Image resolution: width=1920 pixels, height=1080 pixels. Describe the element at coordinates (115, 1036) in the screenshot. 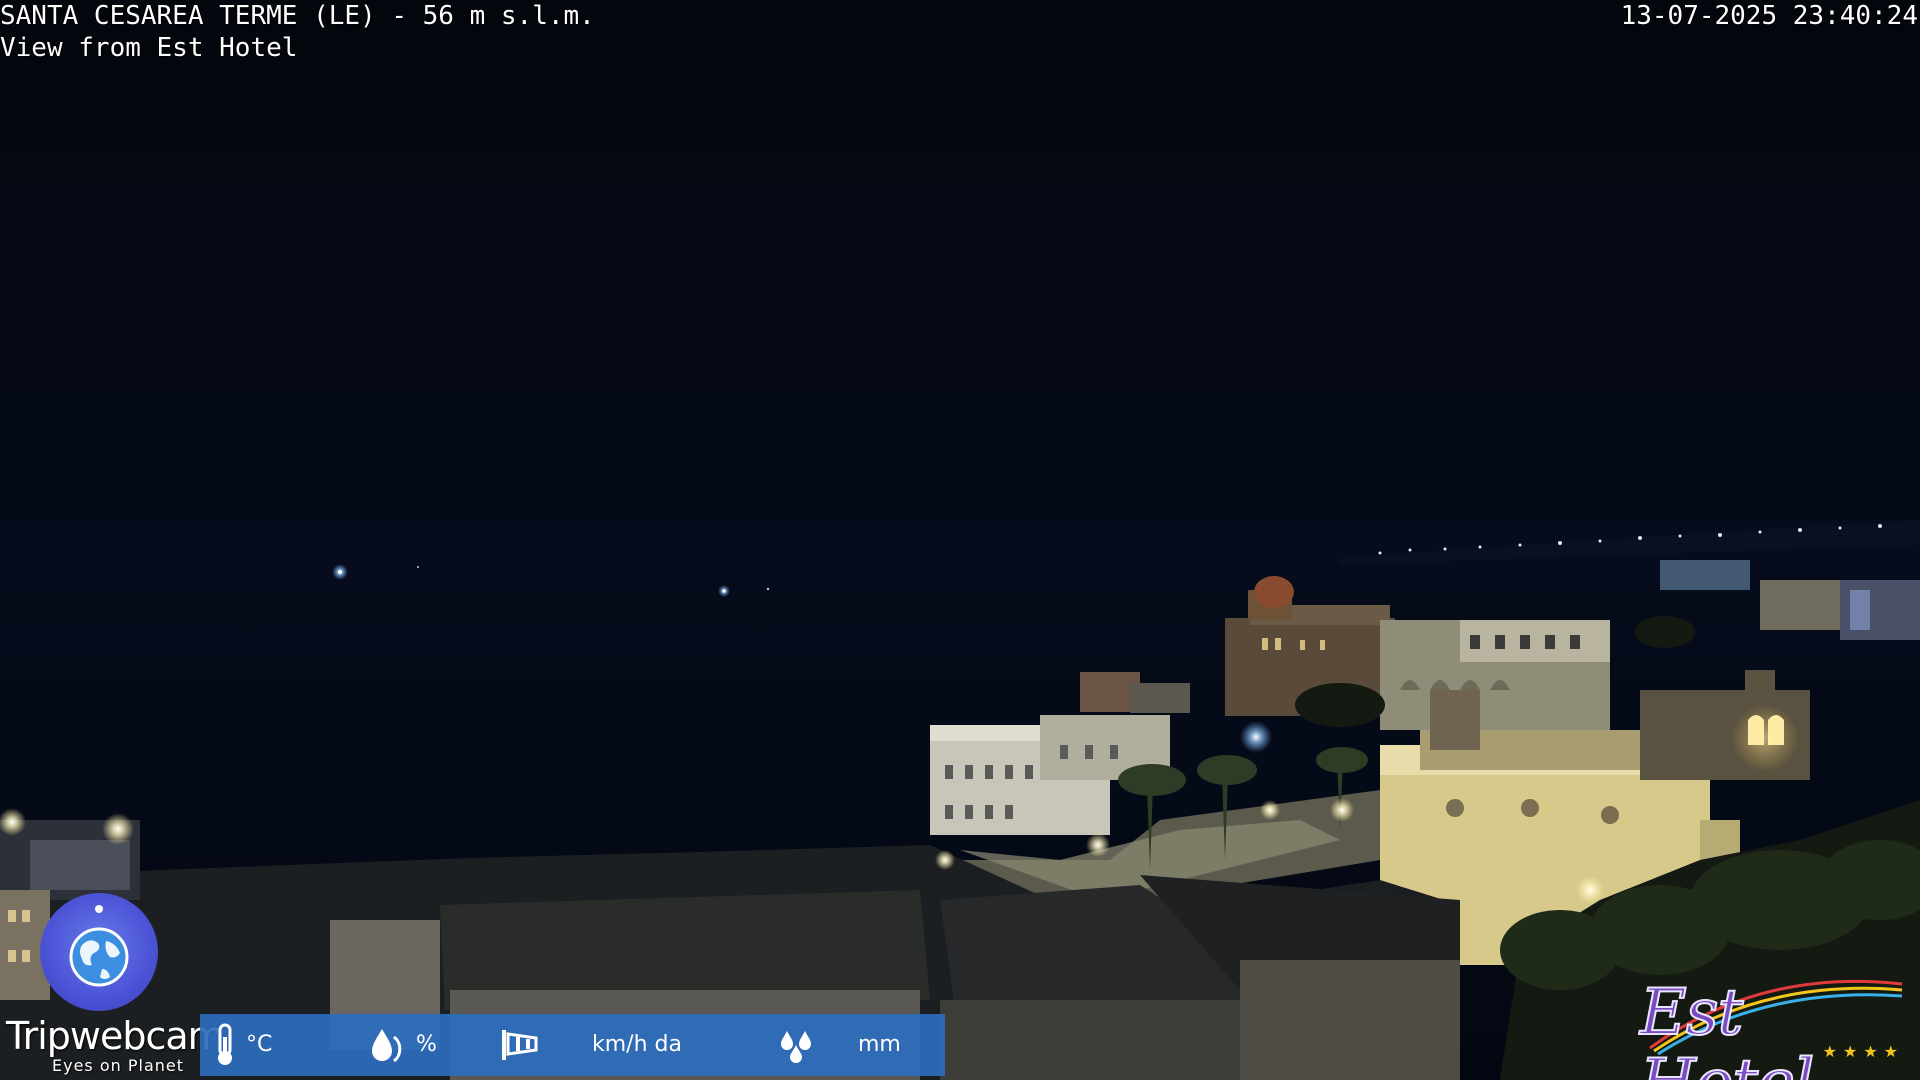

I see `tripwebcam-brand: Tripwebcam` at that location.